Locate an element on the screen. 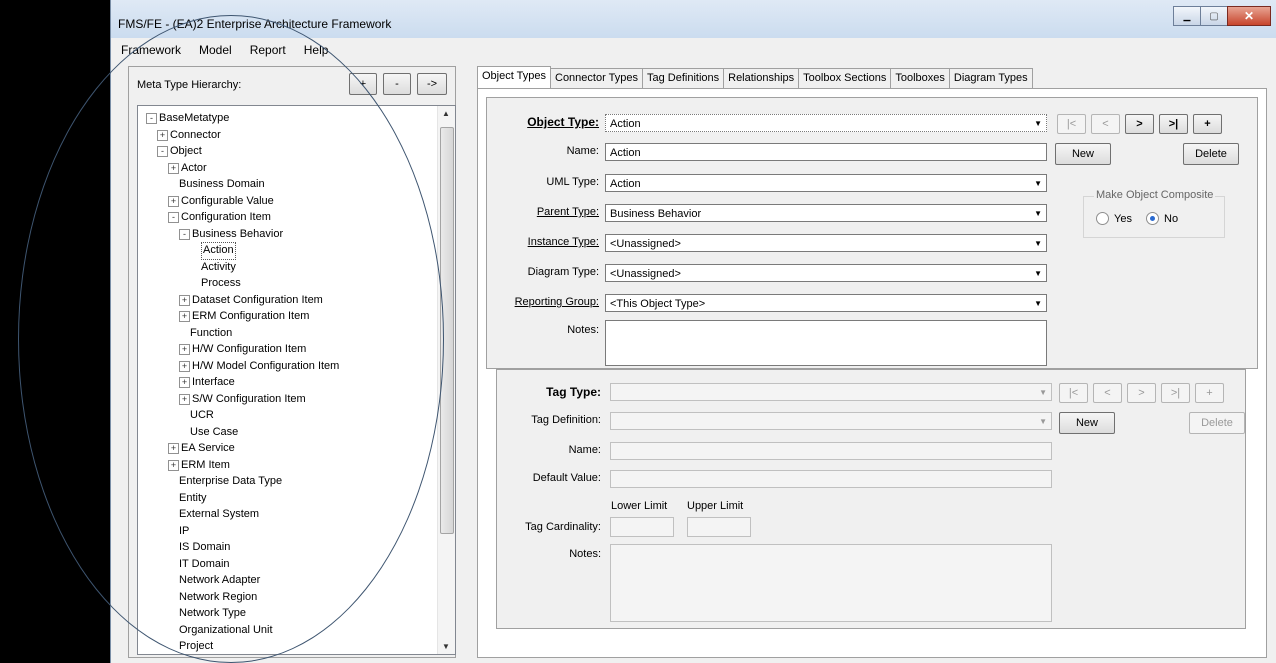 The image size is (1276, 663). tree-node: Dataset Configuration Item is located at coordinates (257, 300).